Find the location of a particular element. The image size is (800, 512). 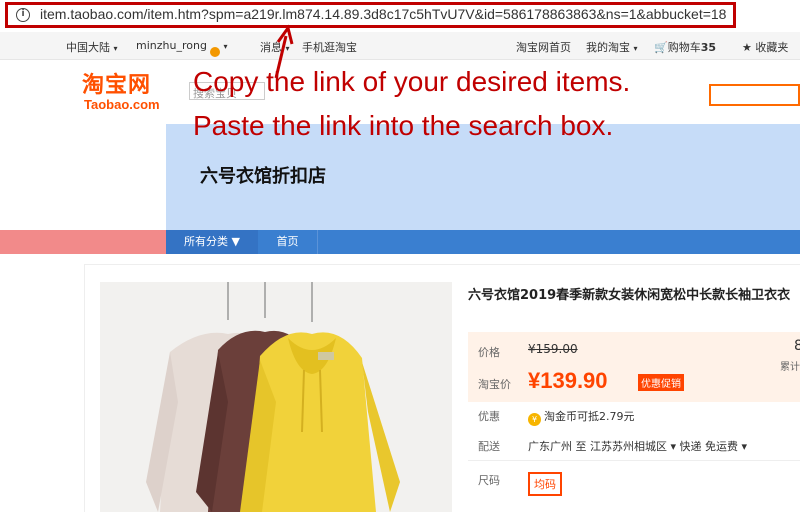

taobao-price: ¥139.90 is located at coordinates (568, 380).